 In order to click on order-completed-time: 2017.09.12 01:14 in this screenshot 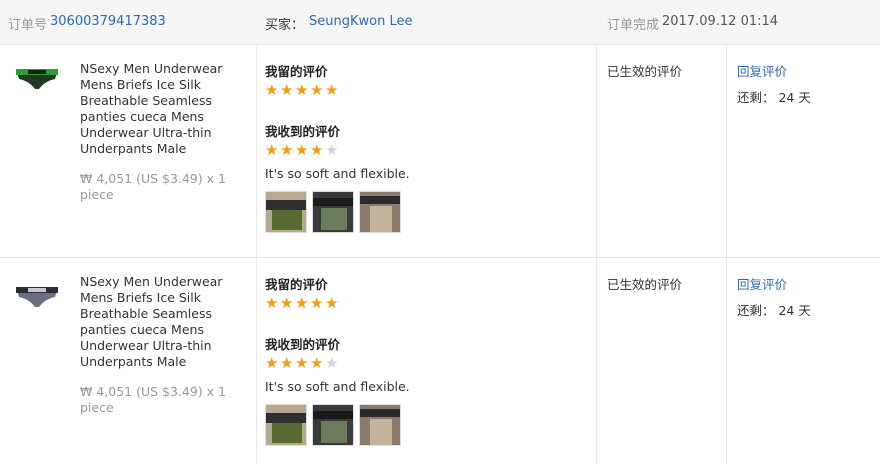, I will do `click(720, 21)`.